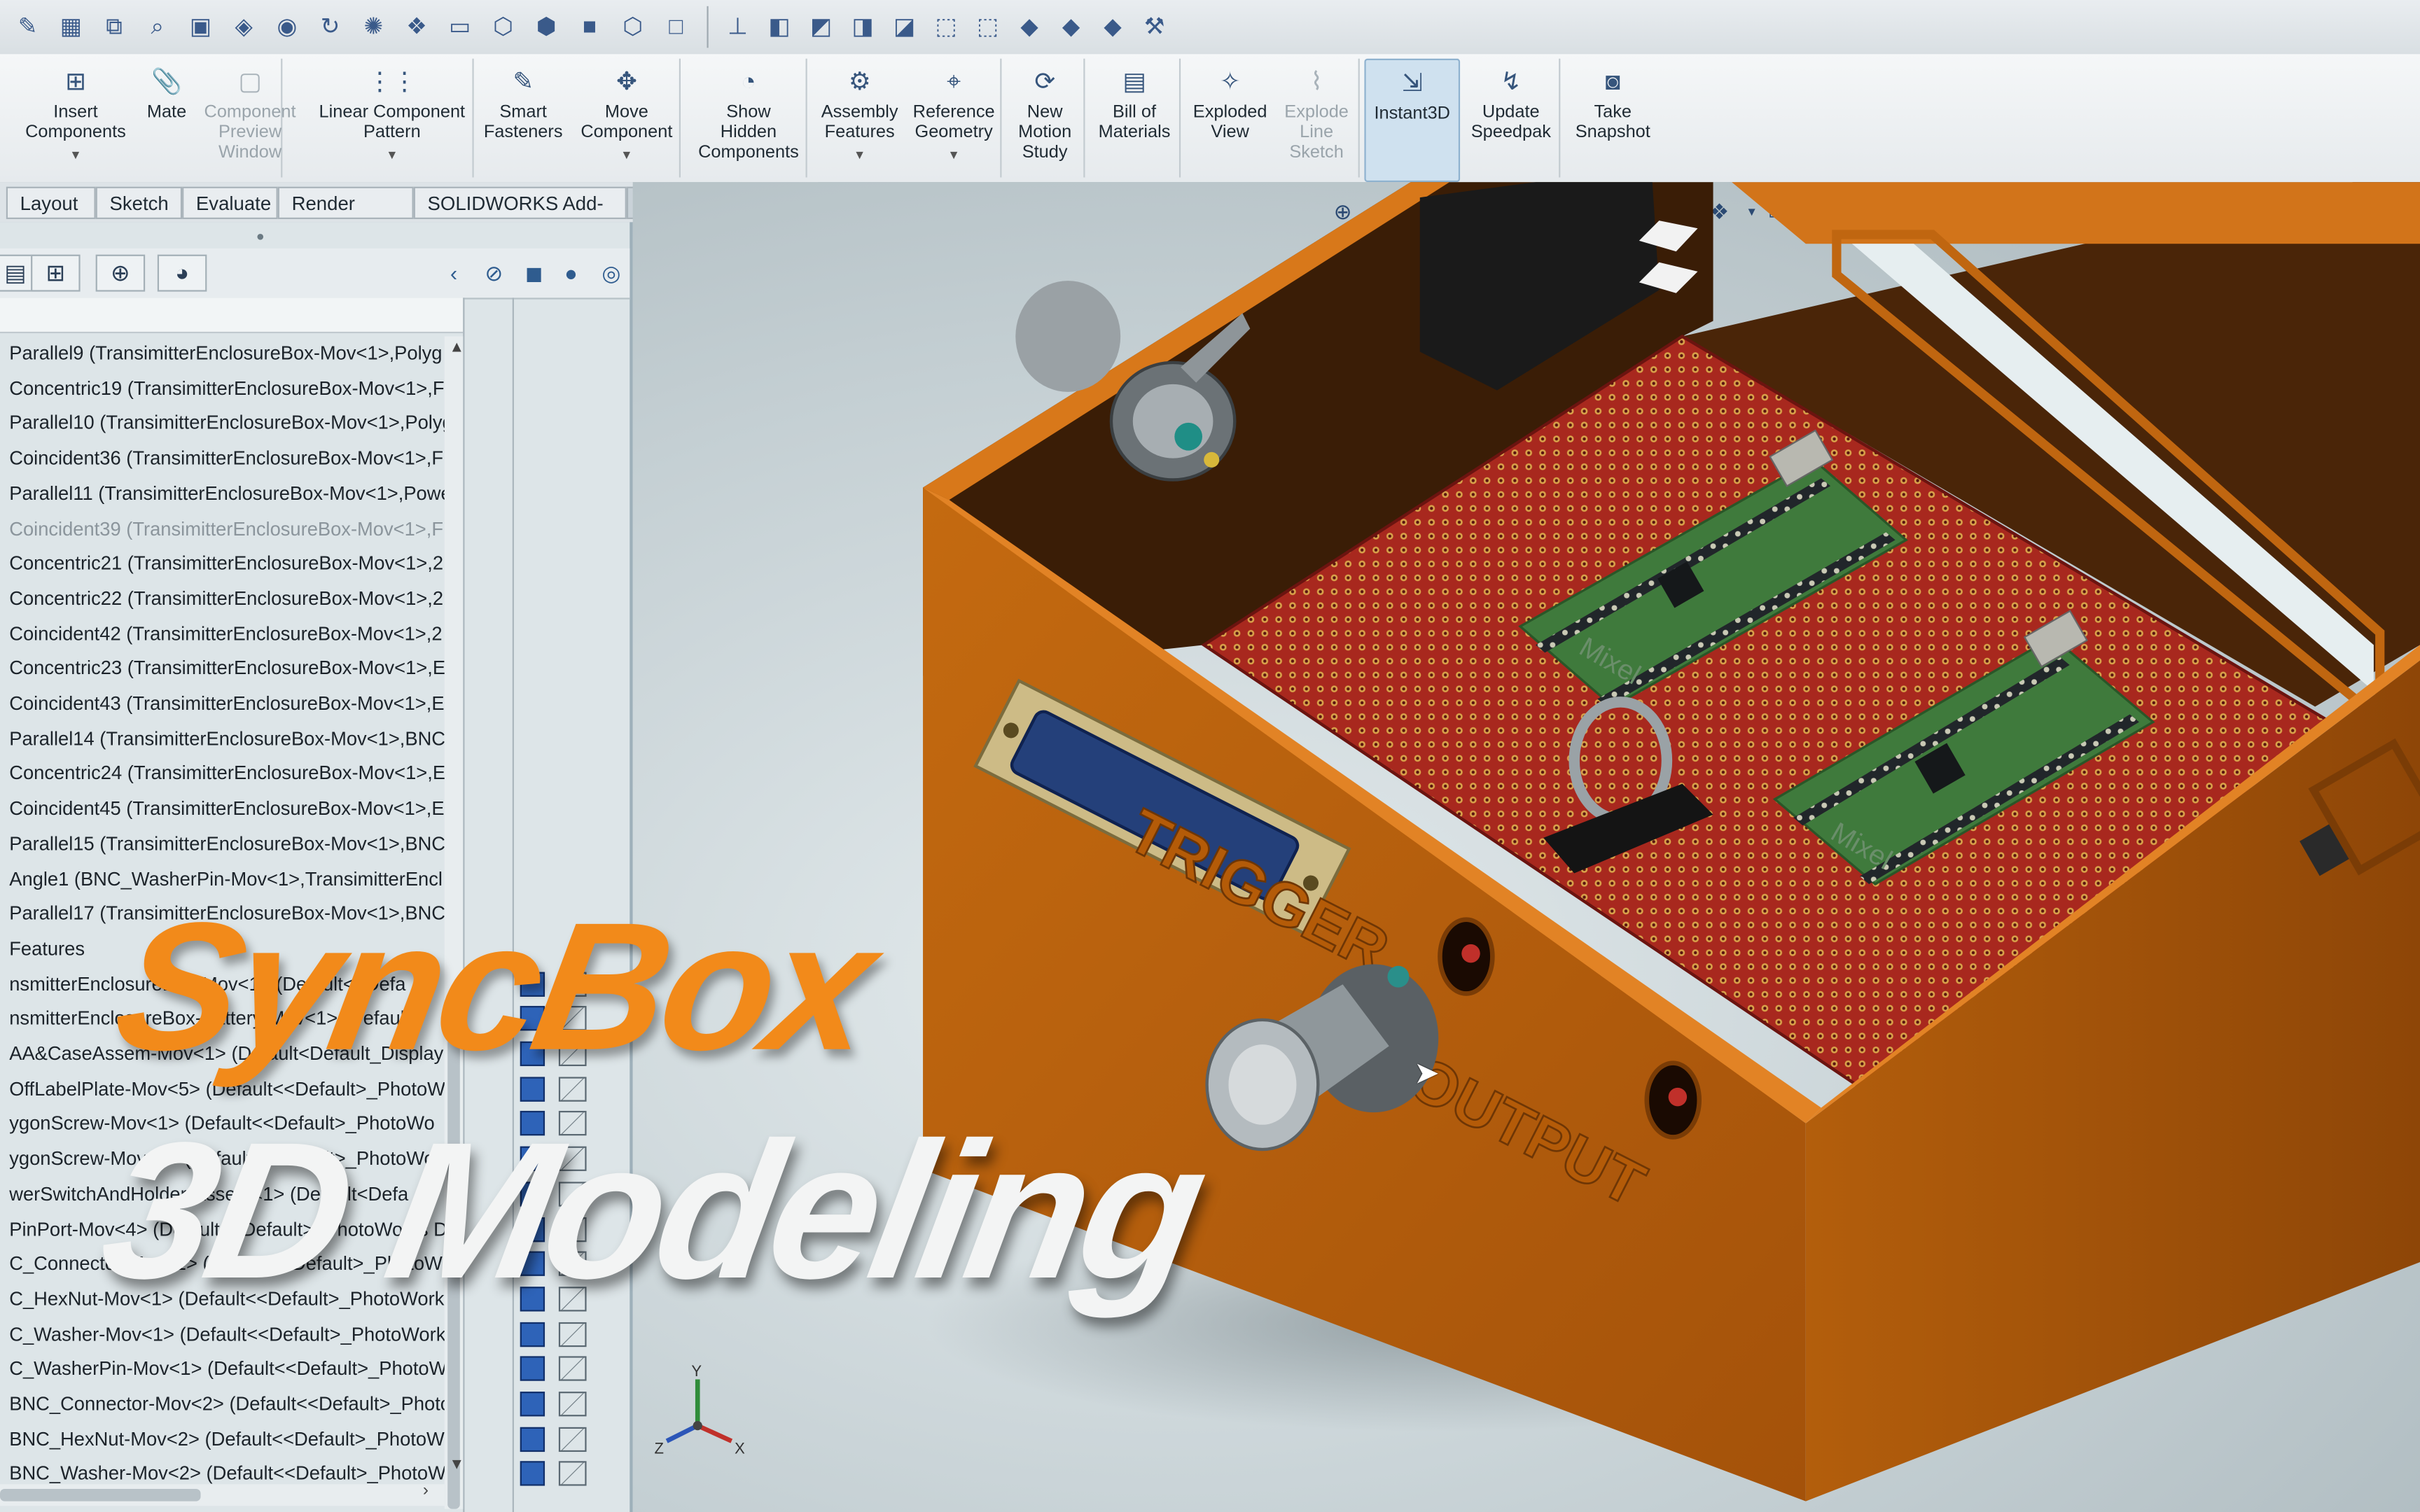  What do you see at coordinates (75, 119) in the screenshot?
I see `insert-components-button: ⊞ Insert Components ▼` at bounding box center [75, 119].